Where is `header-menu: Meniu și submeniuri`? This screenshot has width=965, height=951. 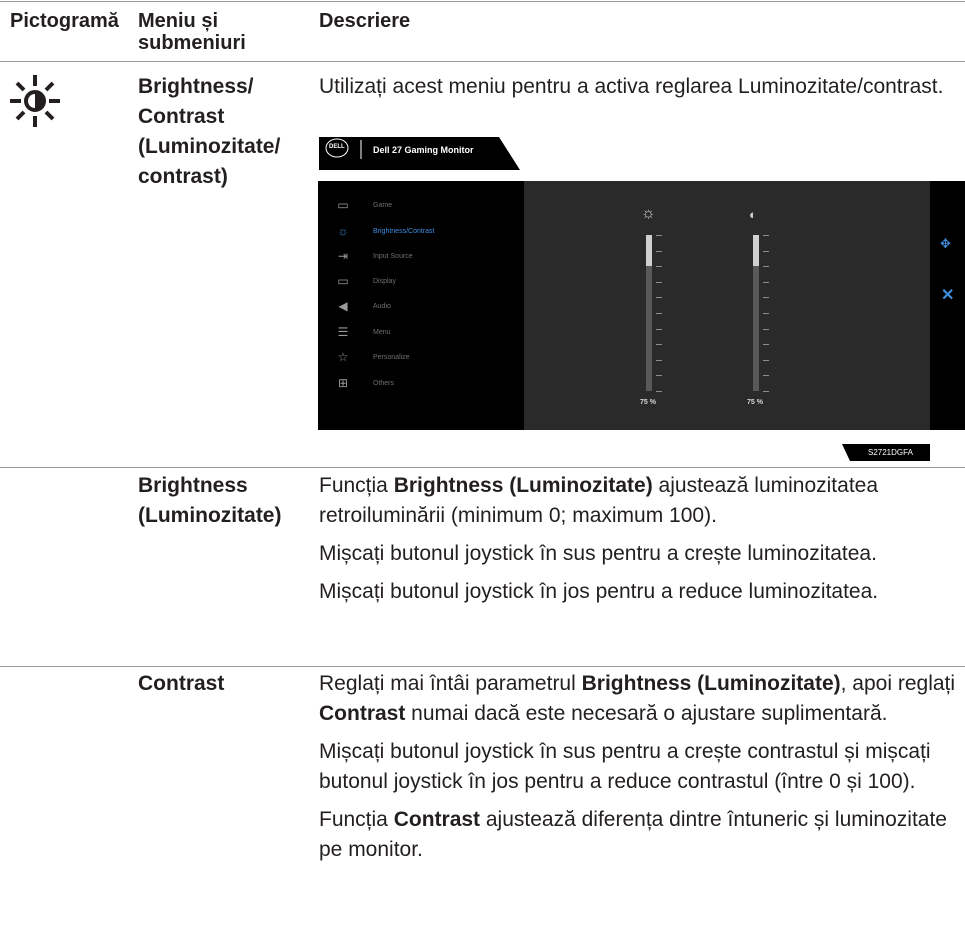
header-menu: Meniu și submeniuri is located at coordinates (192, 32).